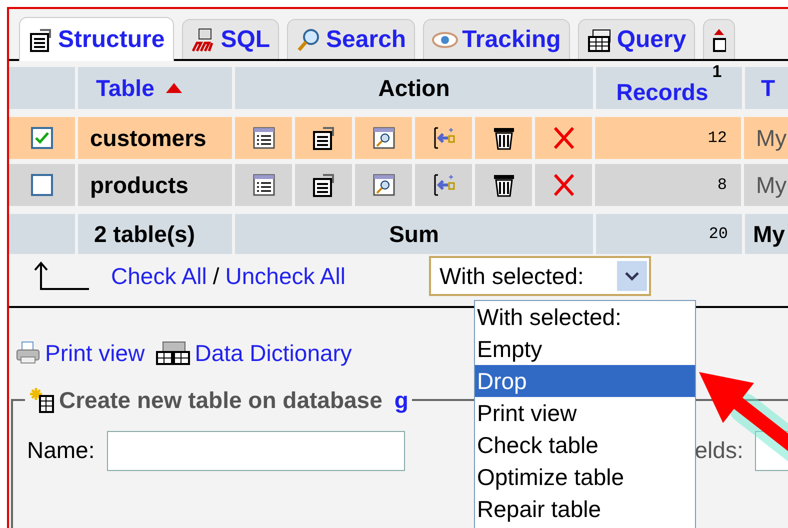  What do you see at coordinates (585, 445) in the screenshot?
I see `dropdown-option: Check table` at bounding box center [585, 445].